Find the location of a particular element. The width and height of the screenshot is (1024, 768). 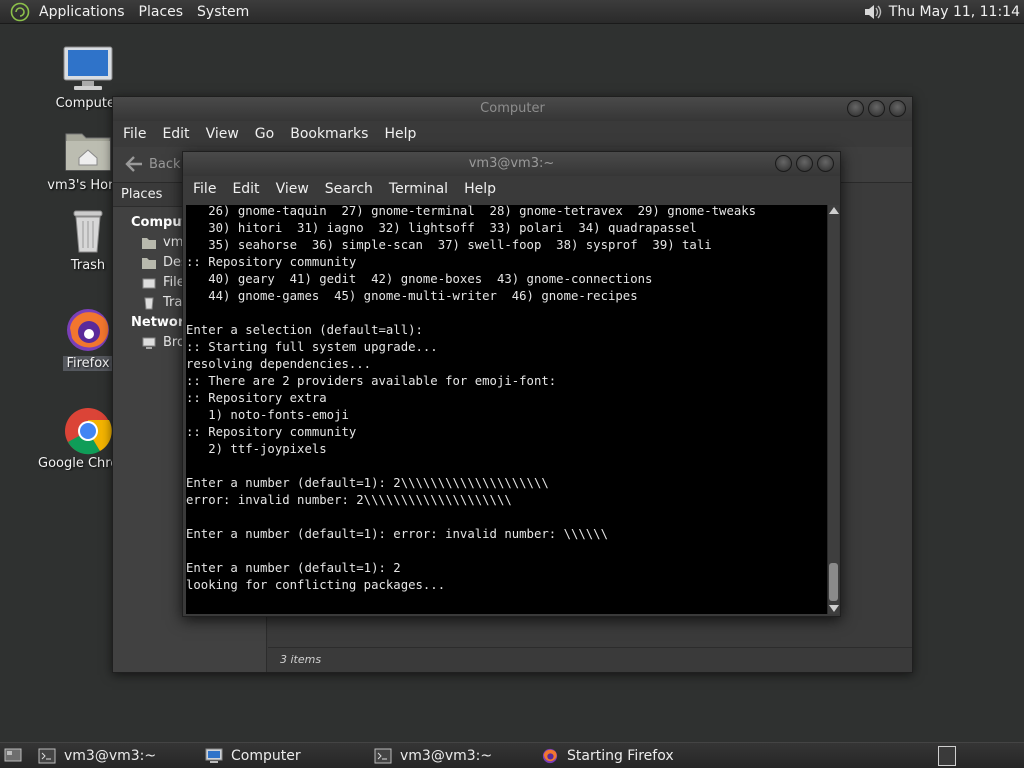

taskbar-item-terminal-1: vm3@vm3:~ is located at coordinates (97, 756).